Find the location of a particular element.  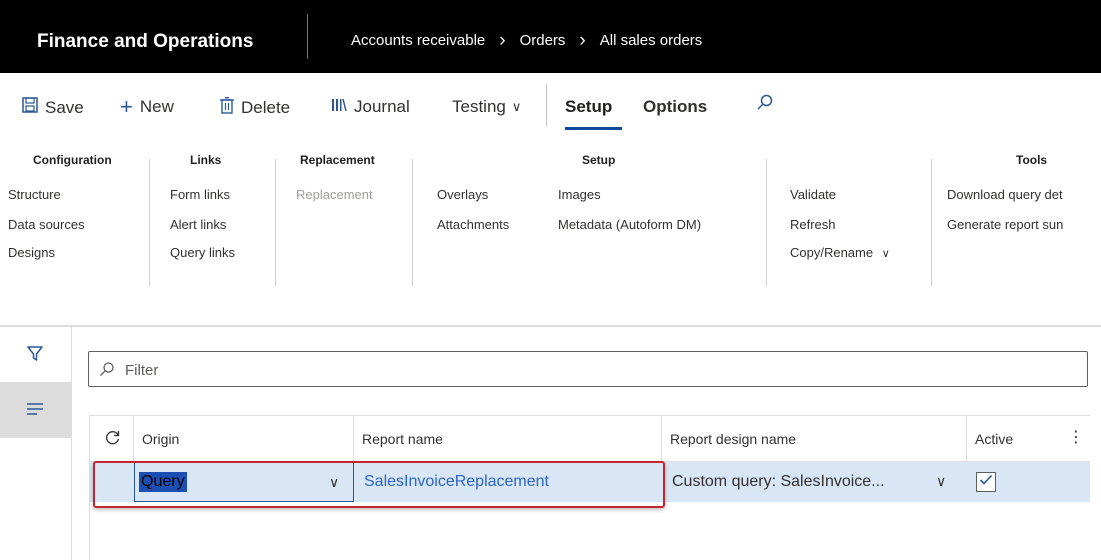

checkmark-icon is located at coordinates (986, 482).